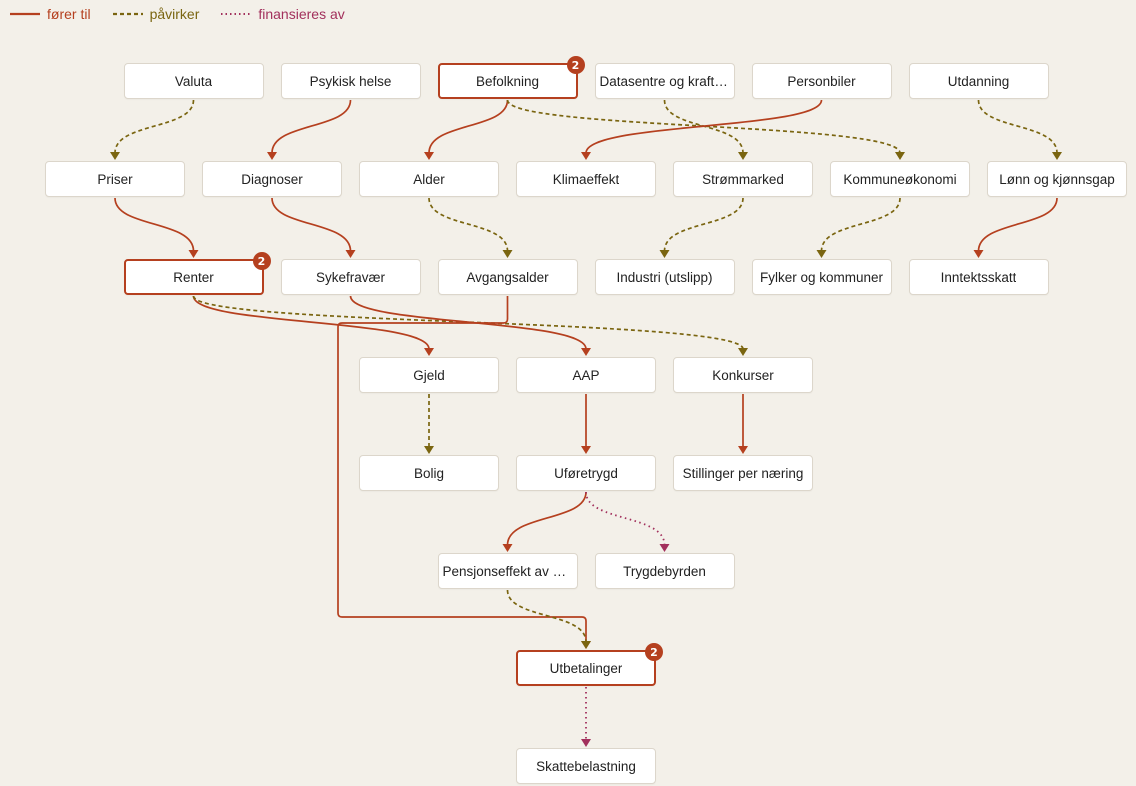  I want to click on node-personbiler: Personbiler, so click(821, 81).